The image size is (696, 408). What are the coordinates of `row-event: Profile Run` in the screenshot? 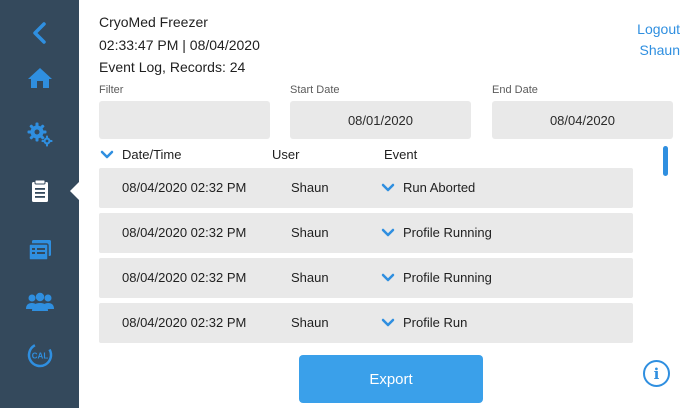 It's located at (424, 323).